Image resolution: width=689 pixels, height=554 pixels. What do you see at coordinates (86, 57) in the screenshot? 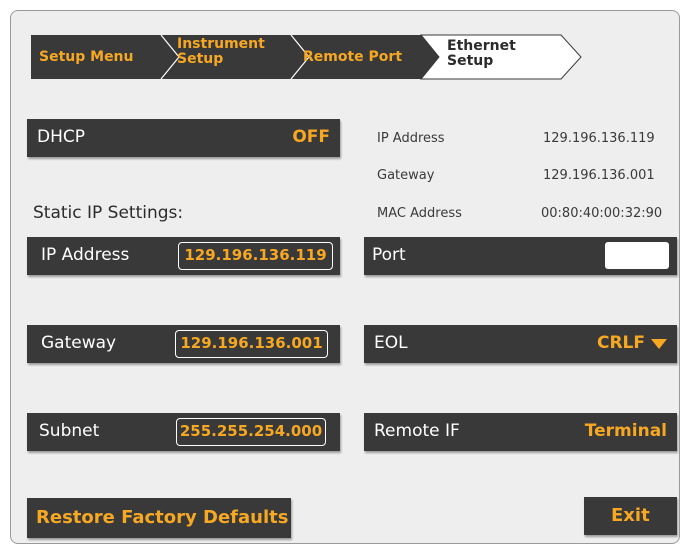
I see `crumb-setup-menu: Setup Menu` at bounding box center [86, 57].